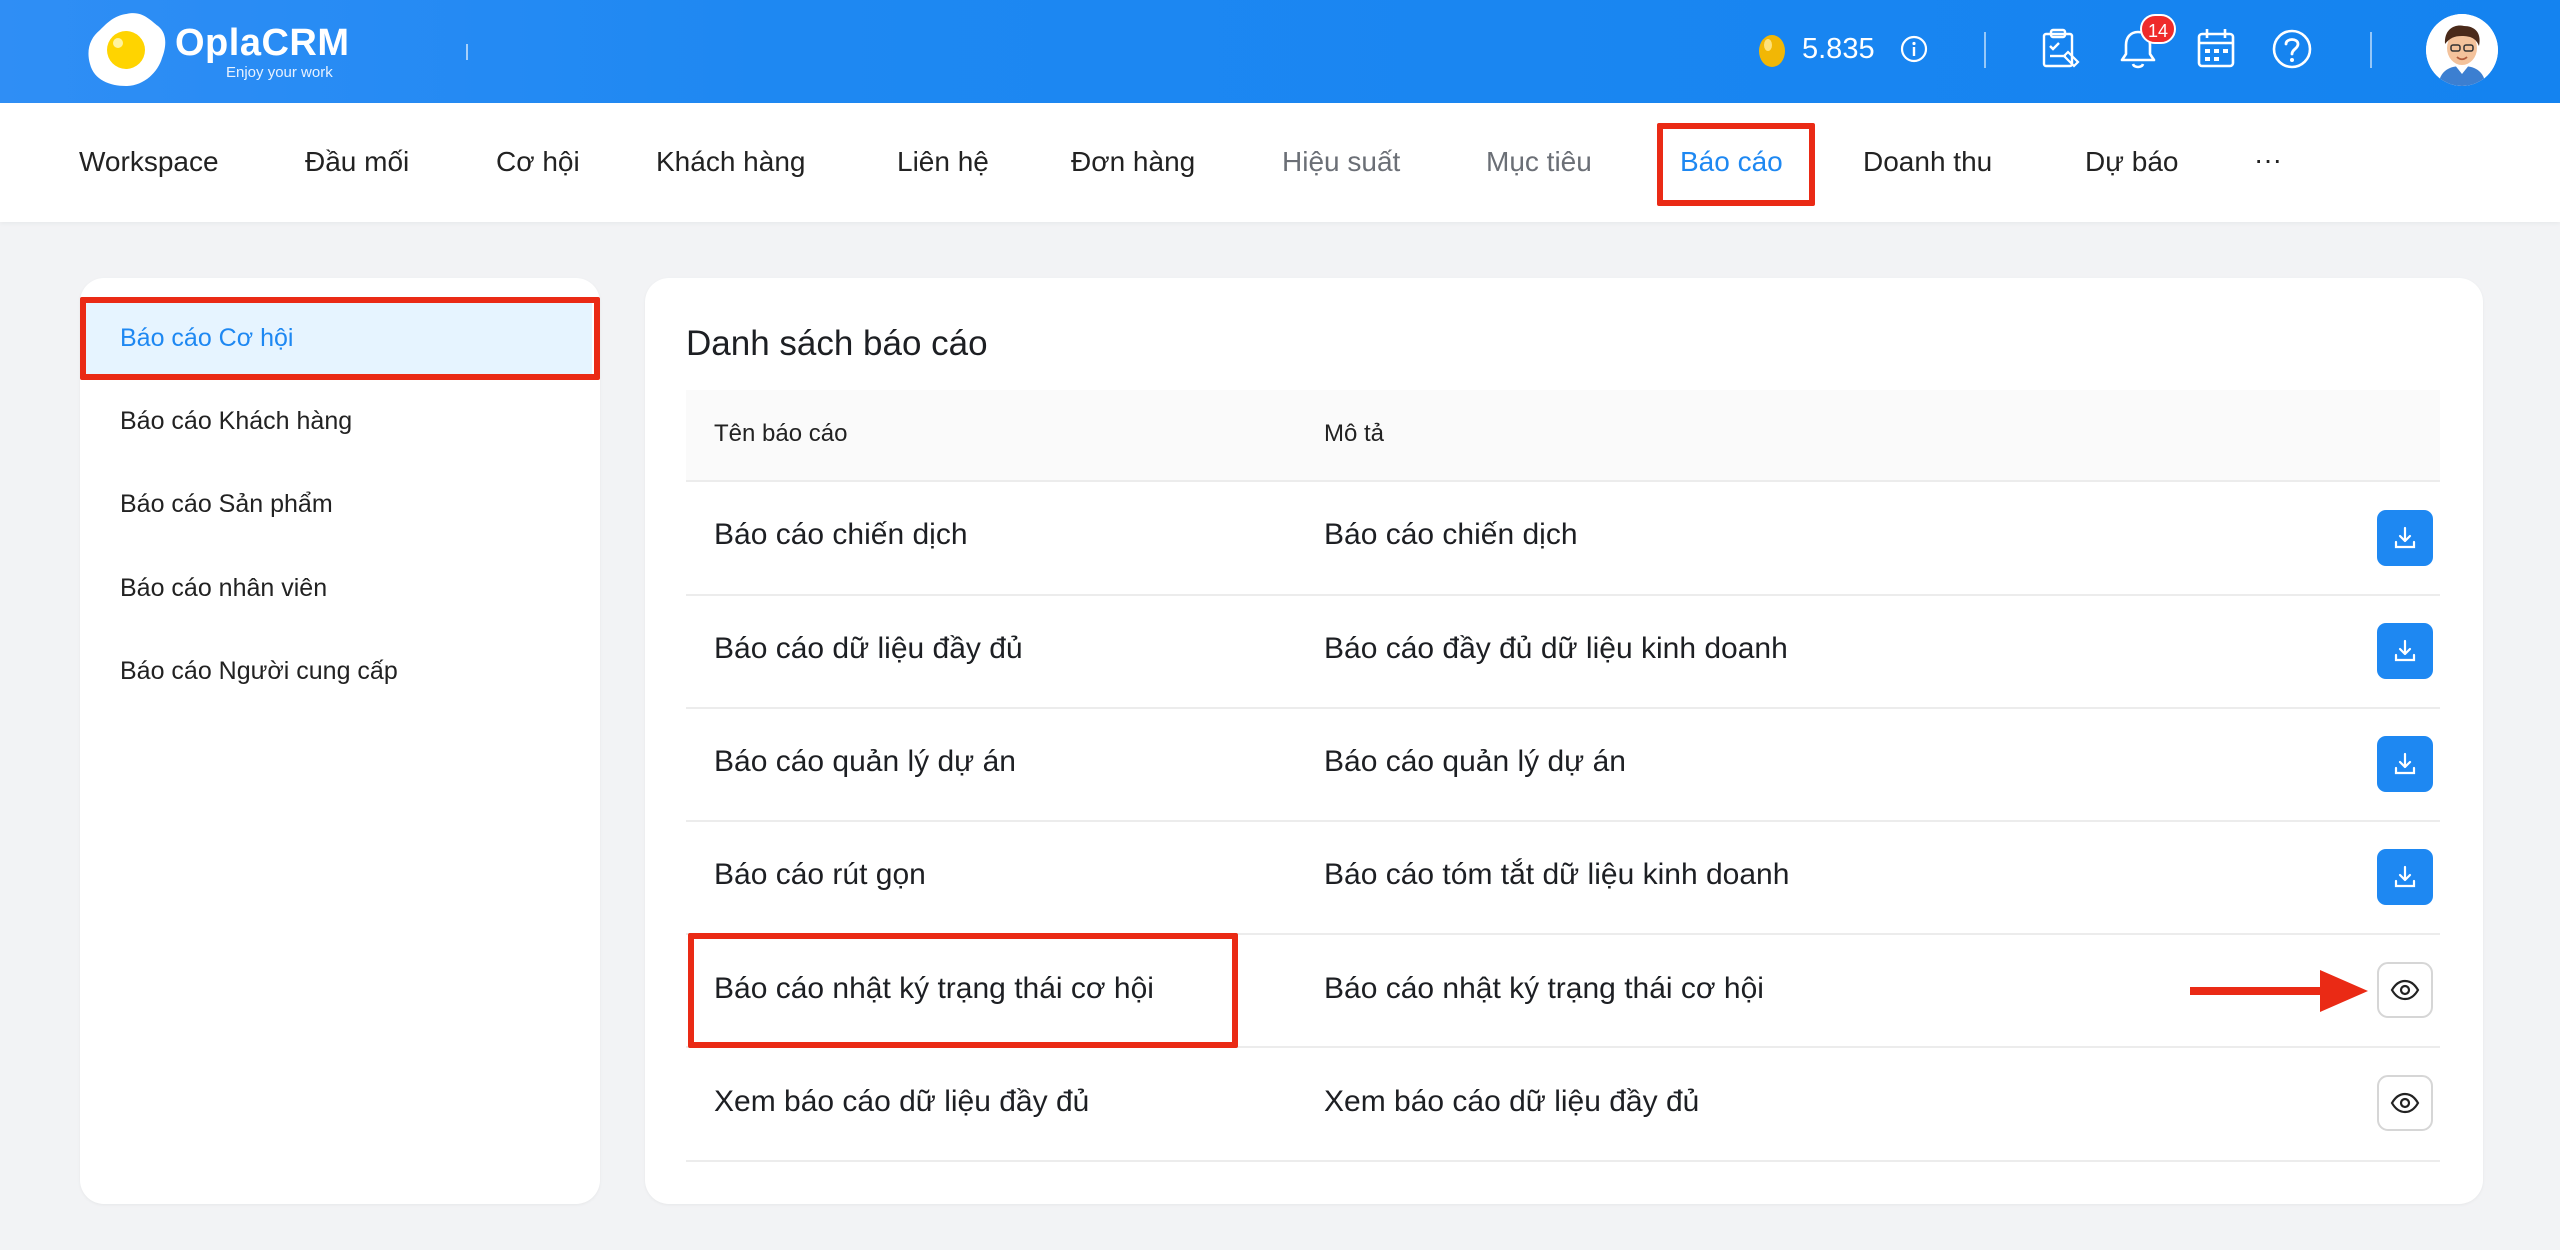  Describe the element at coordinates (1544, 988) in the screenshot. I see `report-description: Báo cáo nhật ký trạng thái cơ hội` at that location.